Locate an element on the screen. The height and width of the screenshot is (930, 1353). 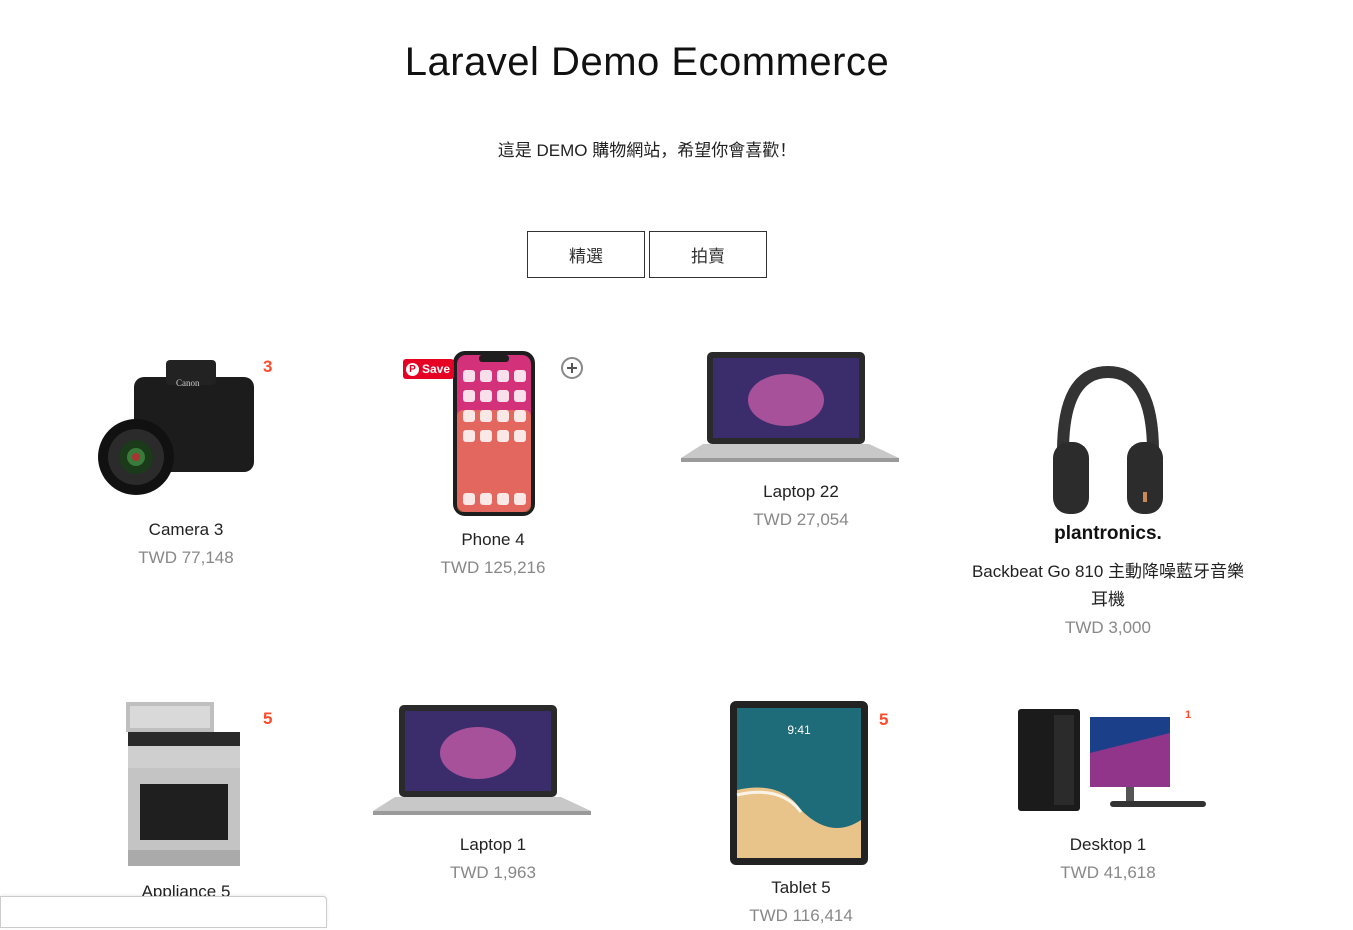
product-card-laptop-22: Laptop 22 TWD 27,054 is located at coordinates (801, 442).